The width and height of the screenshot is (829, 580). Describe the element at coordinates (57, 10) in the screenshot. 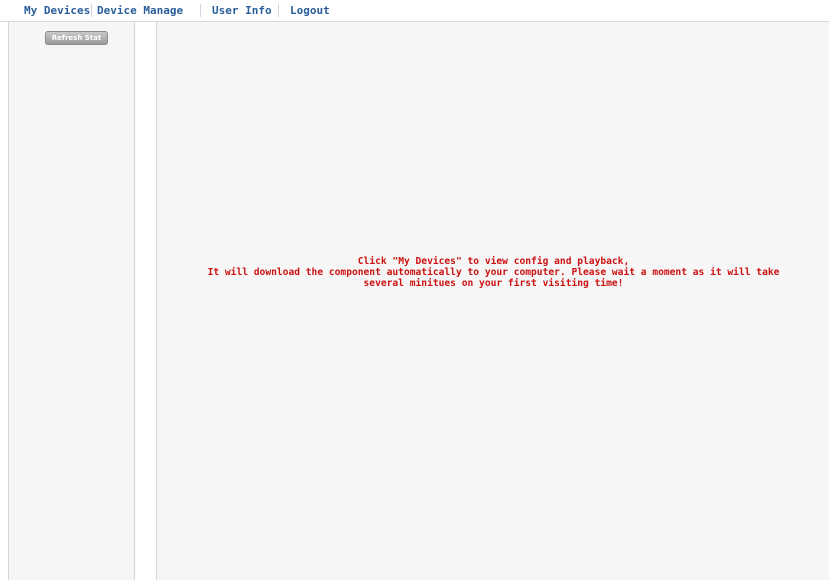

I see `nav-my-devices: My Devices` at that location.